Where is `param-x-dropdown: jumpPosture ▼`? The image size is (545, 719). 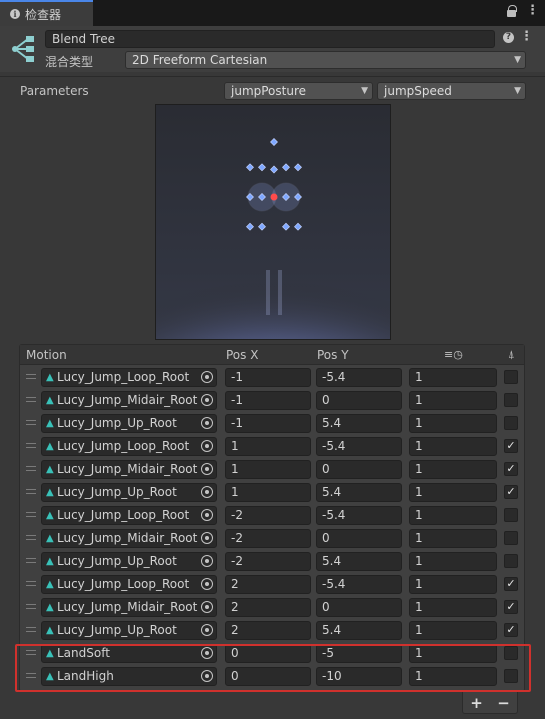 param-x-dropdown: jumpPosture ▼ is located at coordinates (298, 91).